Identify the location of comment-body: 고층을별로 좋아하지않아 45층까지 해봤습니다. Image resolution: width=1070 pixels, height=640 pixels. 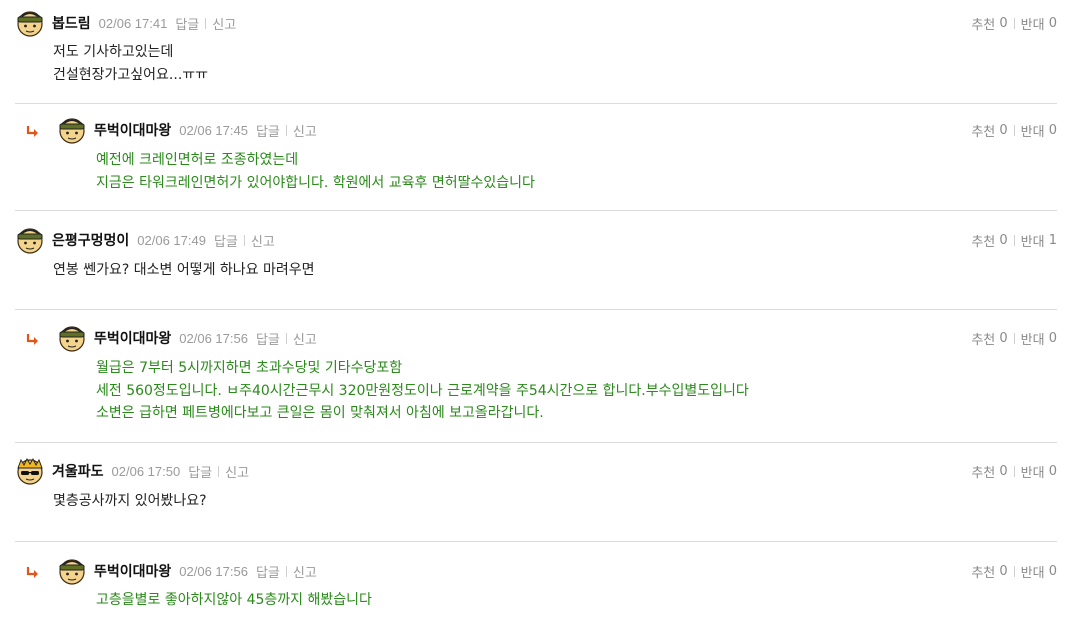
(234, 600).